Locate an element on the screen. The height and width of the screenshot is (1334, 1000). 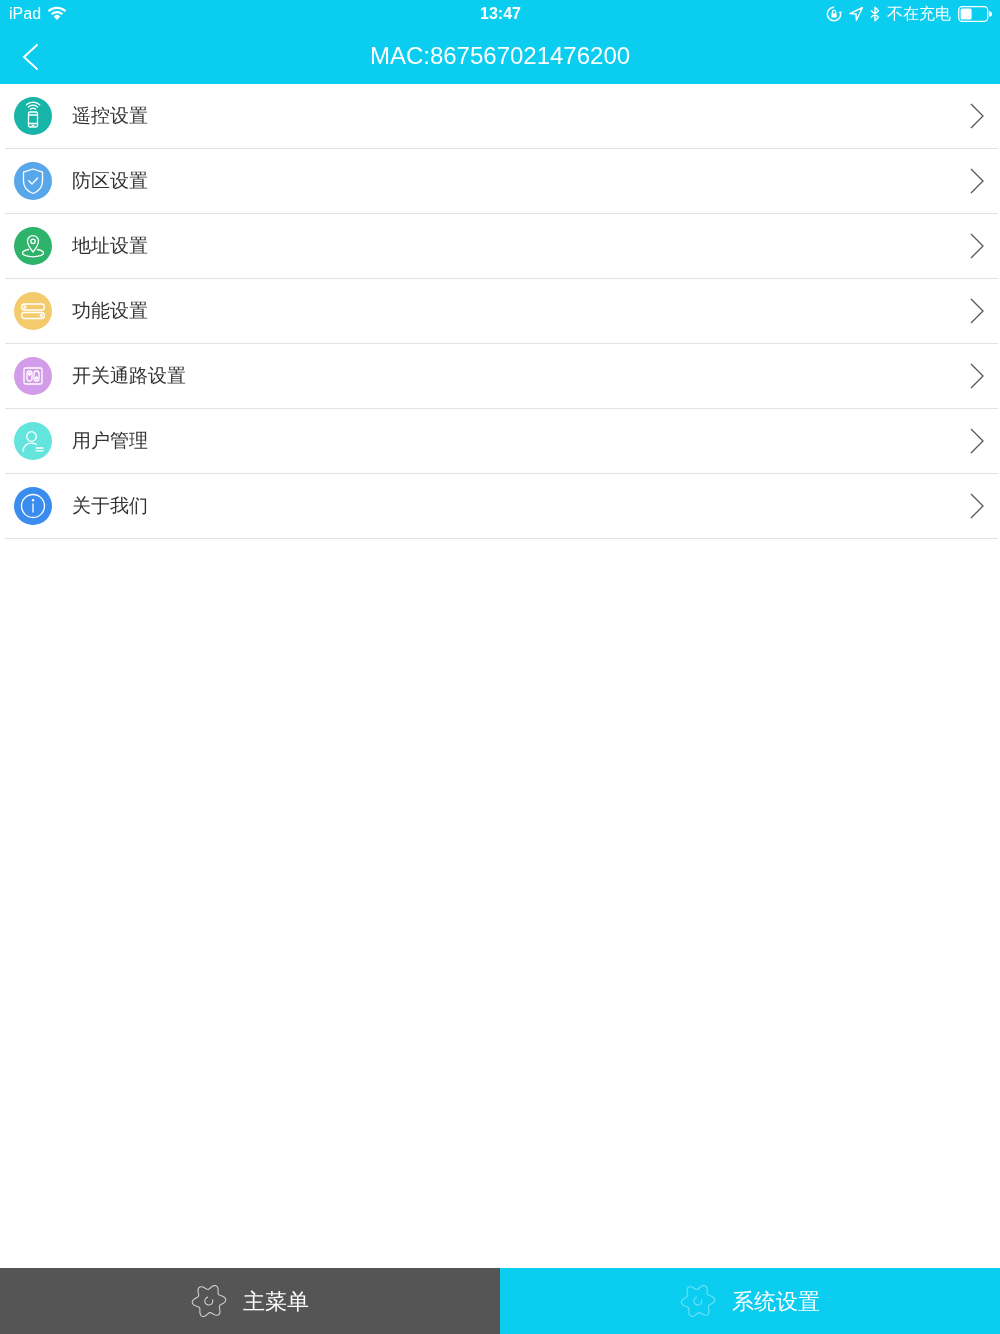
back-chevron-icon is located at coordinates (30, 57).